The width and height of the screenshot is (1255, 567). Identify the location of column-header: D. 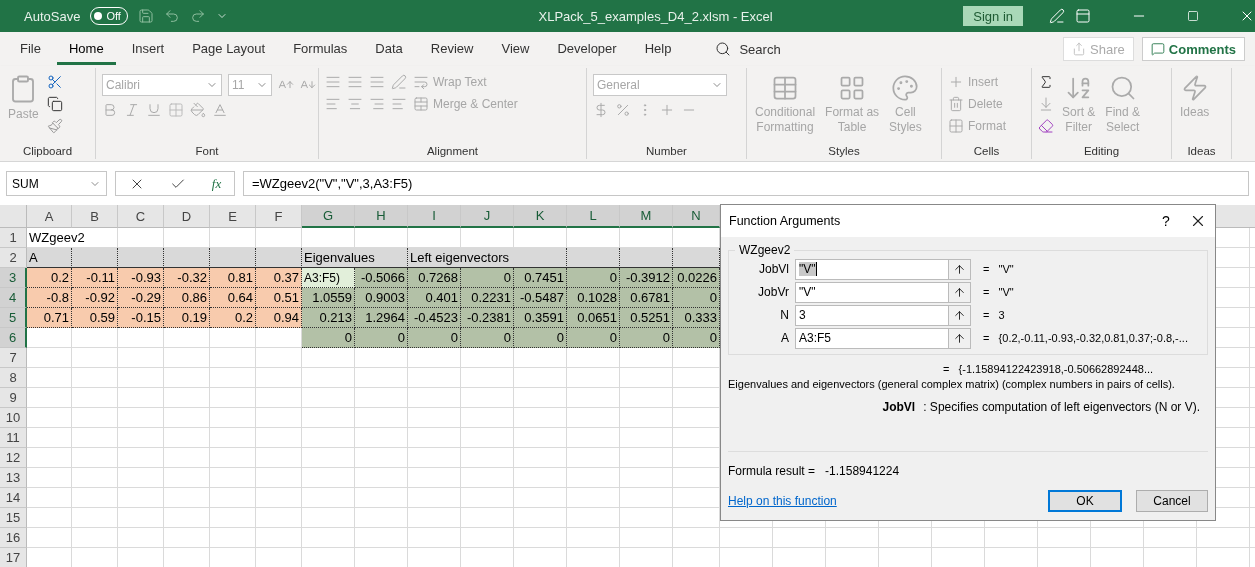
(187, 216).